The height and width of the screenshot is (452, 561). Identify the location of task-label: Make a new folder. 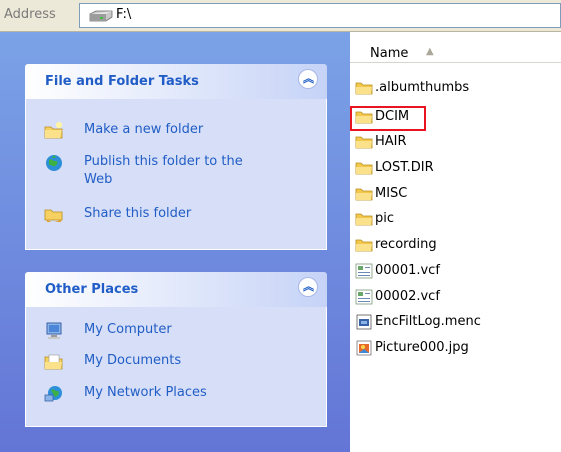
(144, 129).